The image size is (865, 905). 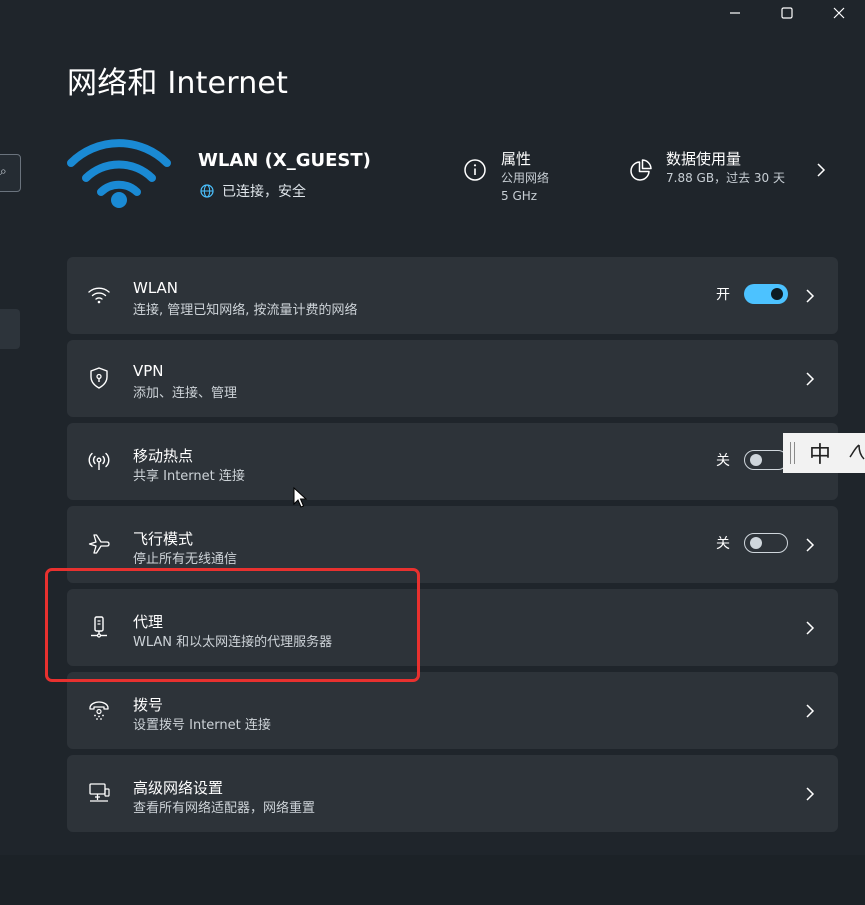 I want to click on setting-card-mobile-hotspot: 移动热点 共享 Internet 连接 关, so click(x=452, y=461).